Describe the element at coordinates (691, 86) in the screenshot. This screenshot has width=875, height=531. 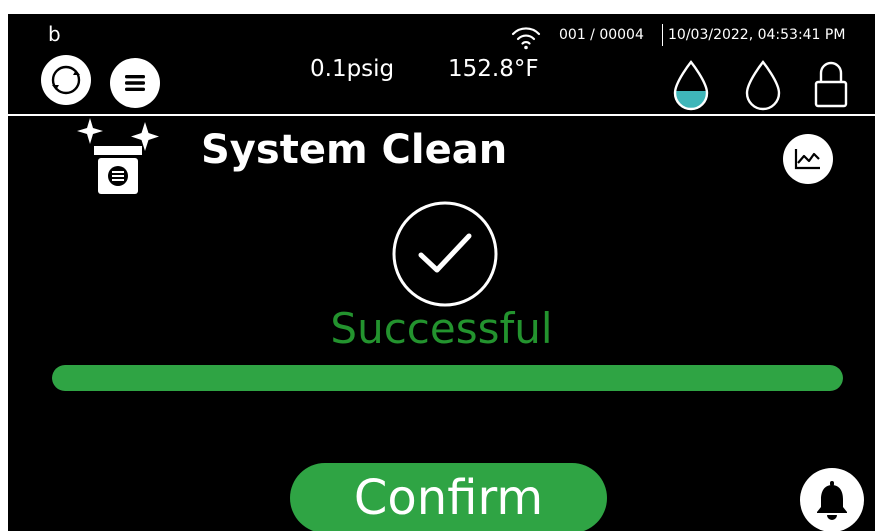
I see `water-drop-filled-icon` at that location.